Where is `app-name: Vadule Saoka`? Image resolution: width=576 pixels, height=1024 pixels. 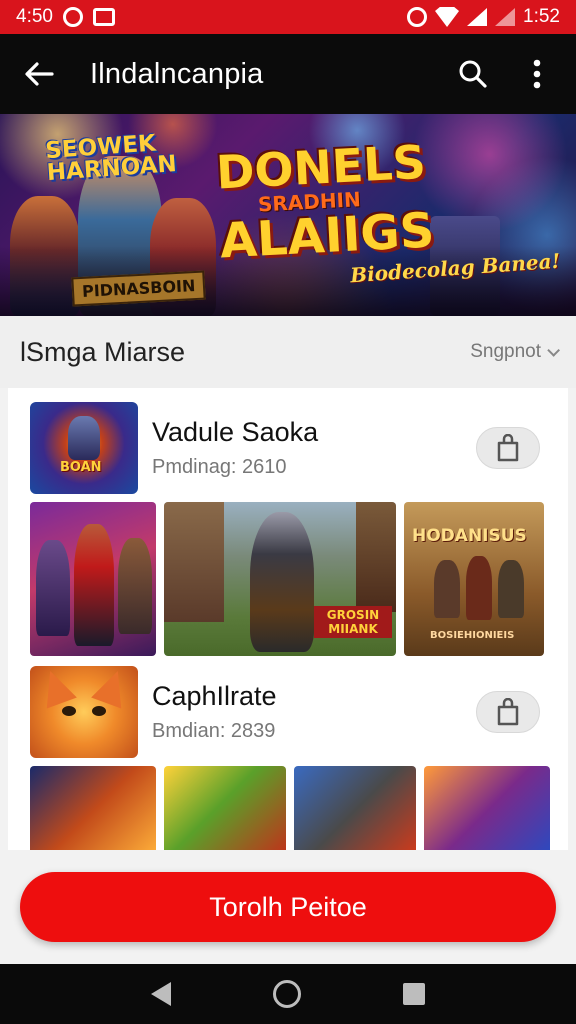 app-name: Vadule Saoka is located at coordinates (235, 432).